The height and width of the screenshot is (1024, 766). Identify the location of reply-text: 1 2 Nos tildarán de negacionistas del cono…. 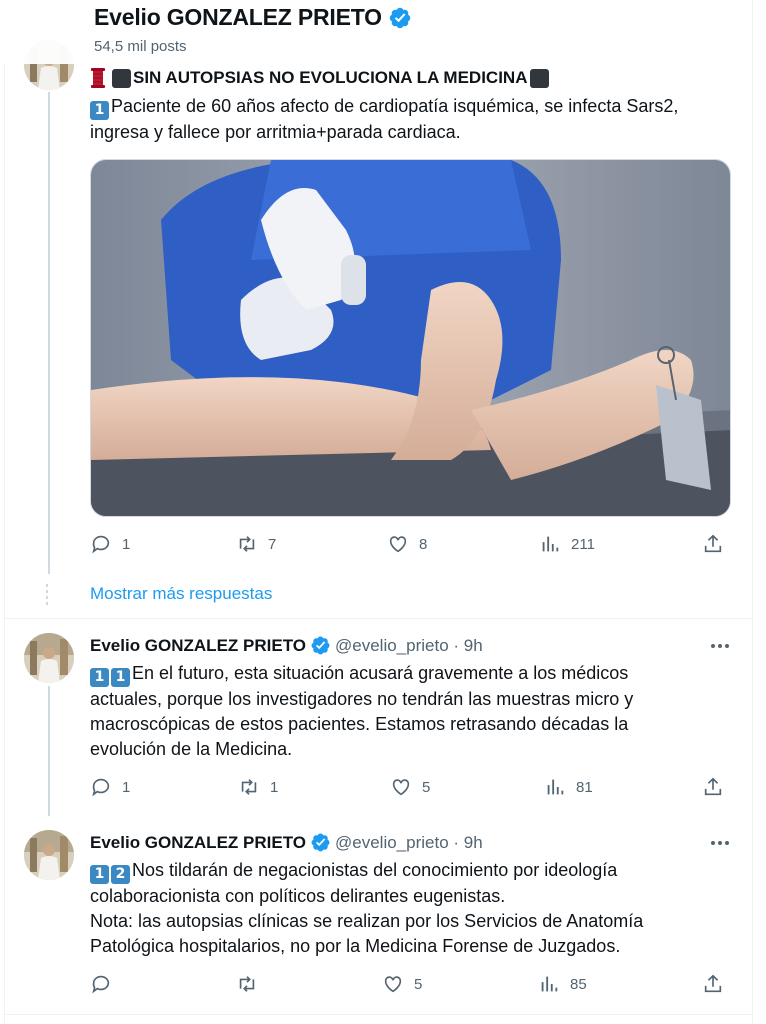
(410, 908).